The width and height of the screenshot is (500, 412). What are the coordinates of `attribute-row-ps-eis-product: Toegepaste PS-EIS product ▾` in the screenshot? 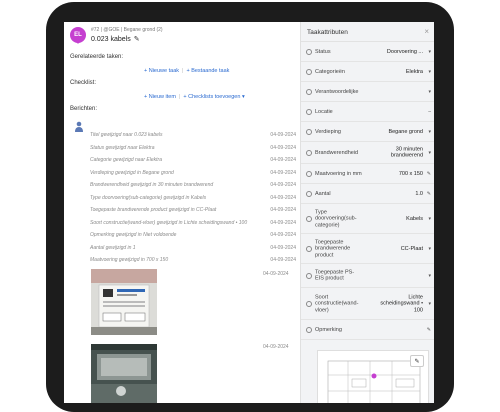 It's located at (367, 276).